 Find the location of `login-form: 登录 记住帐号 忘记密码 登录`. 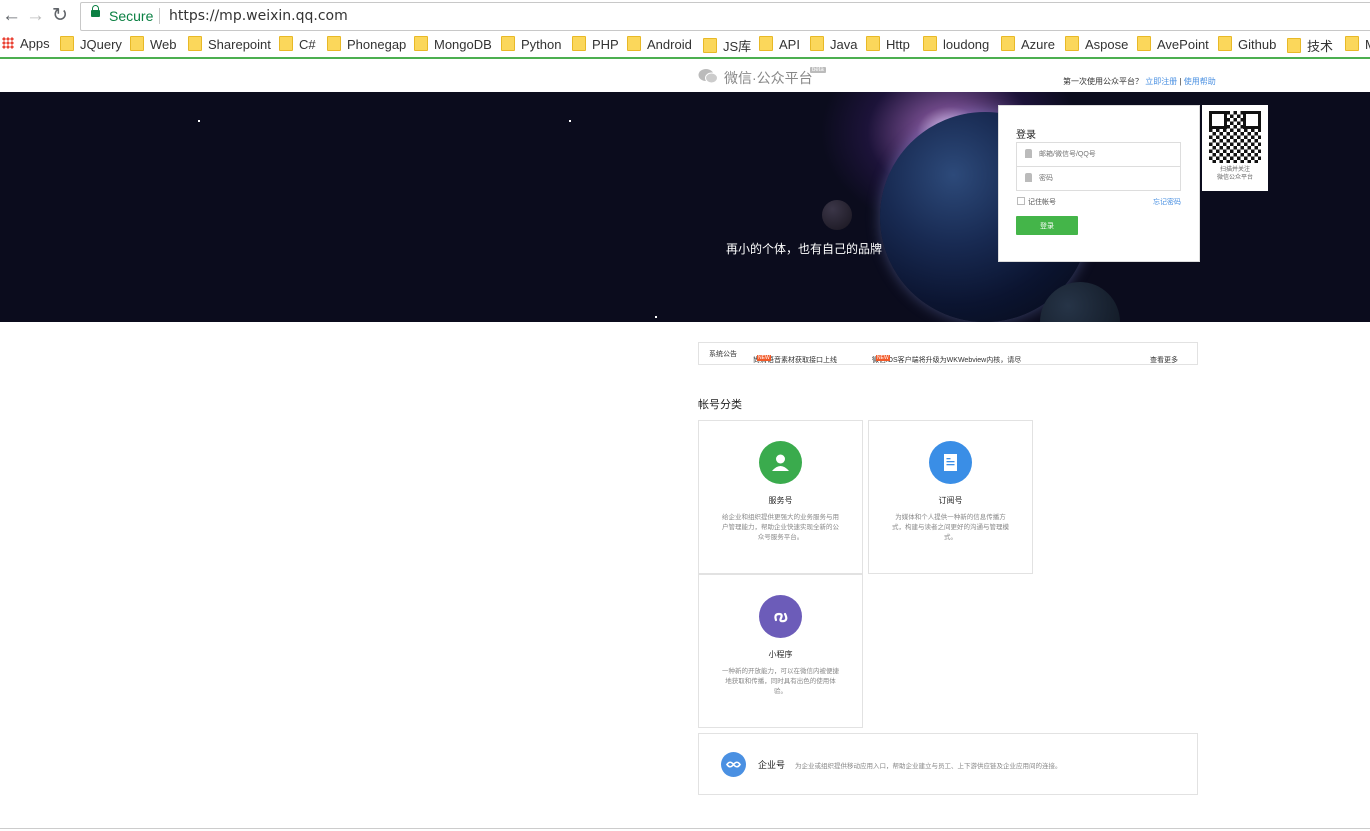

login-form: 登录 记住帐号 忘记密码 登录 is located at coordinates (1099, 183).